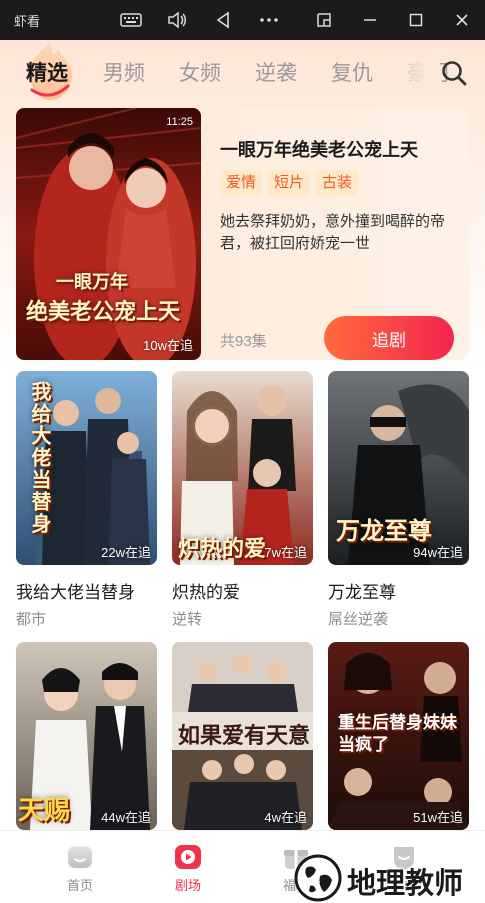 This screenshot has height=903, width=485. I want to click on card-follow-count: 94w在追, so click(438, 552).